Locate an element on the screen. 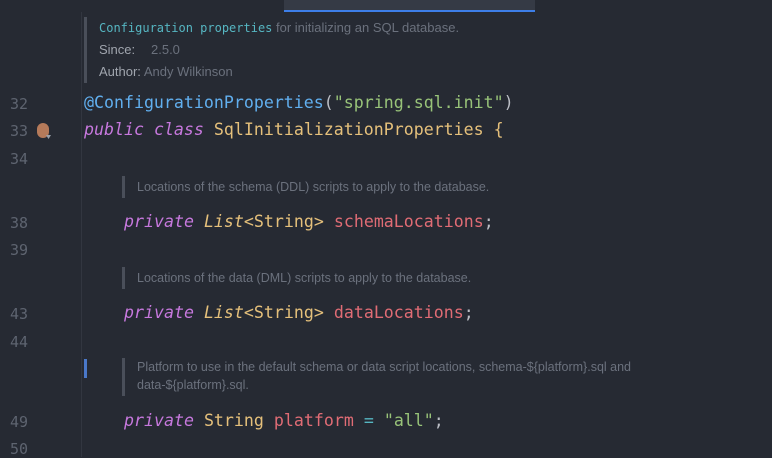  caret-line-marker is located at coordinates (85, 368).